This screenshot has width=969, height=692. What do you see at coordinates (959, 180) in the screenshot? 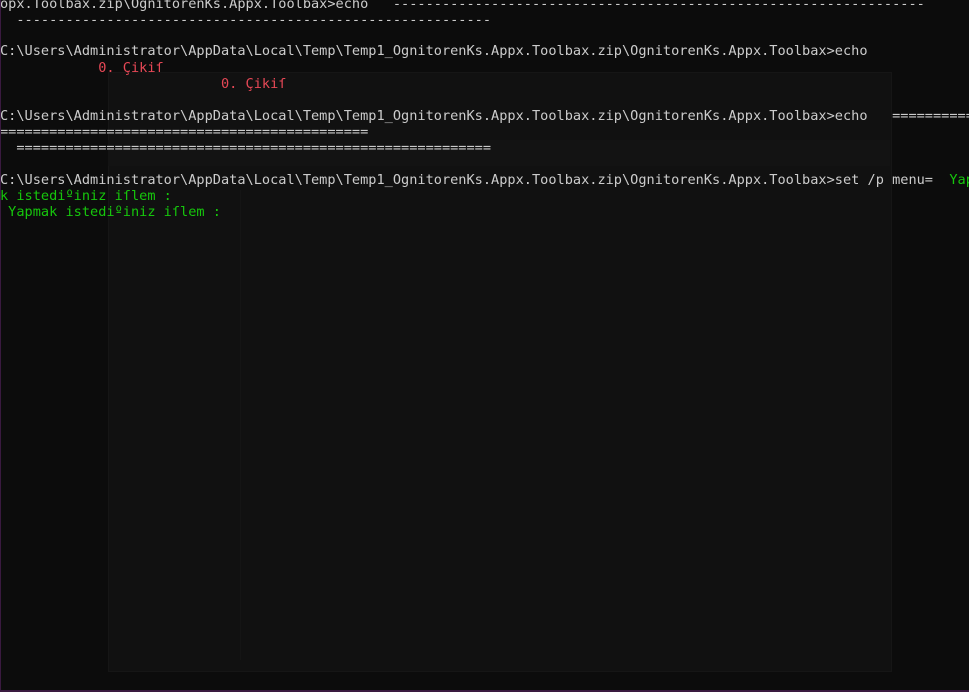
I see `prompt-tail: Yapma` at bounding box center [959, 180].